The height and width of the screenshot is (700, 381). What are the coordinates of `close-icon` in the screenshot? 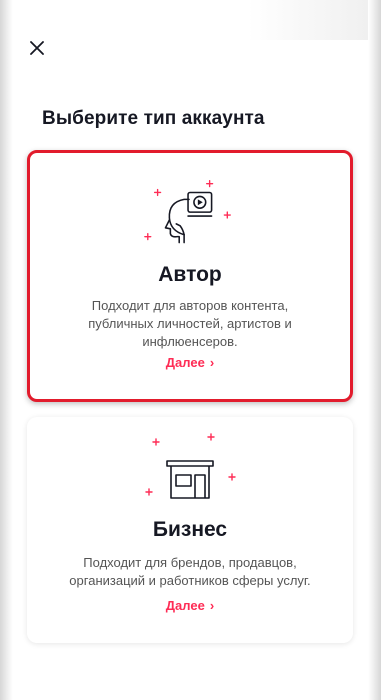 It's located at (37, 48).